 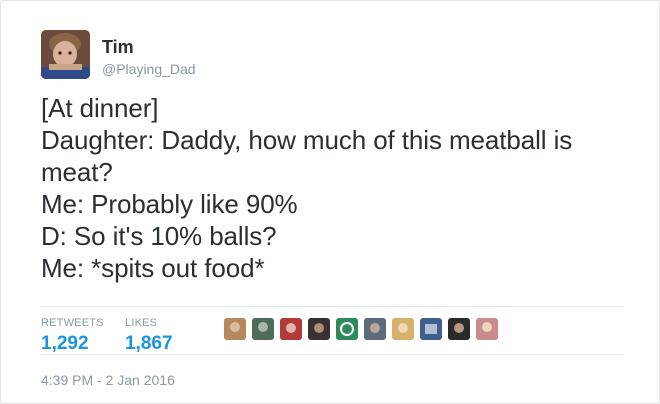 What do you see at coordinates (332, 354) in the screenshot?
I see `stats-divider-bottom` at bounding box center [332, 354].